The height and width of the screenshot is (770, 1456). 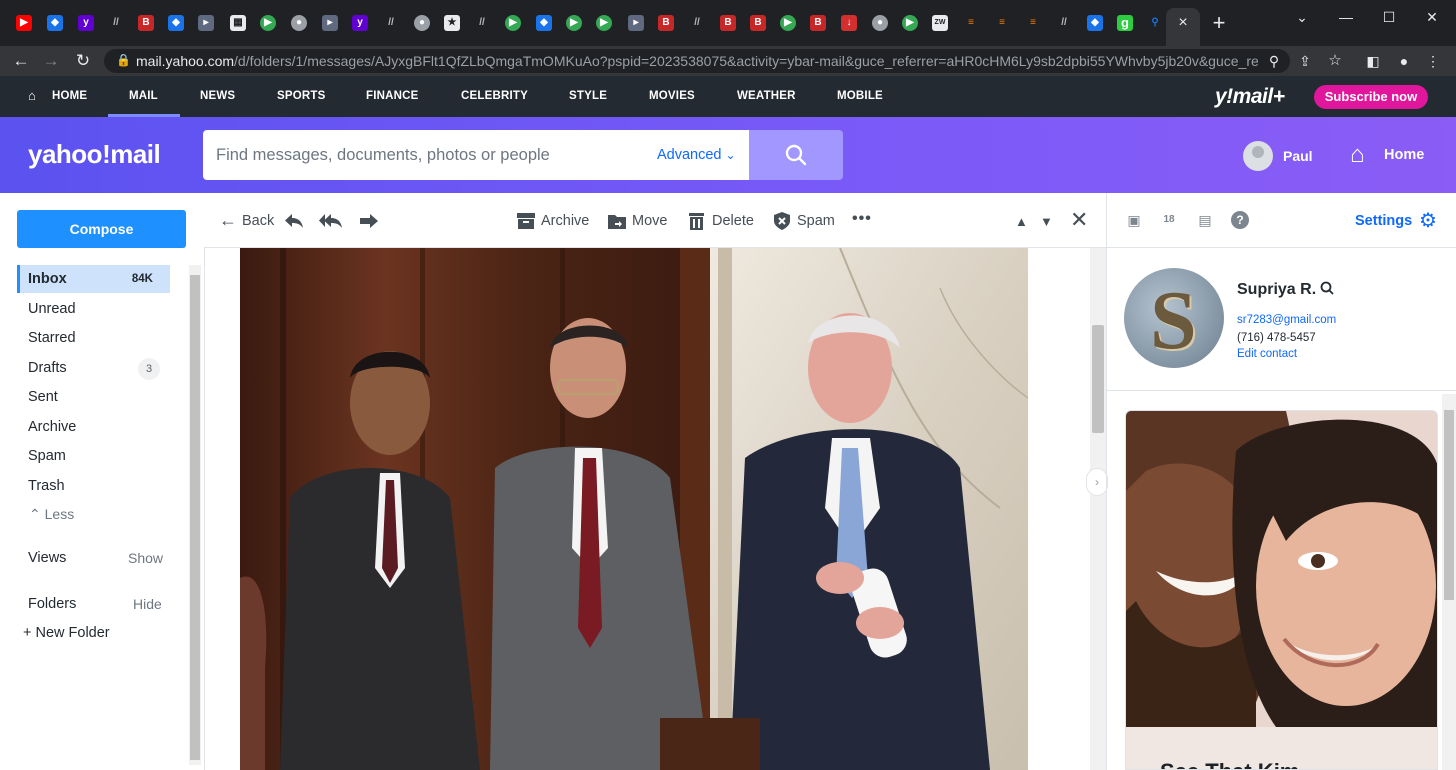 I want to click on move-icon, so click(x=617, y=221).